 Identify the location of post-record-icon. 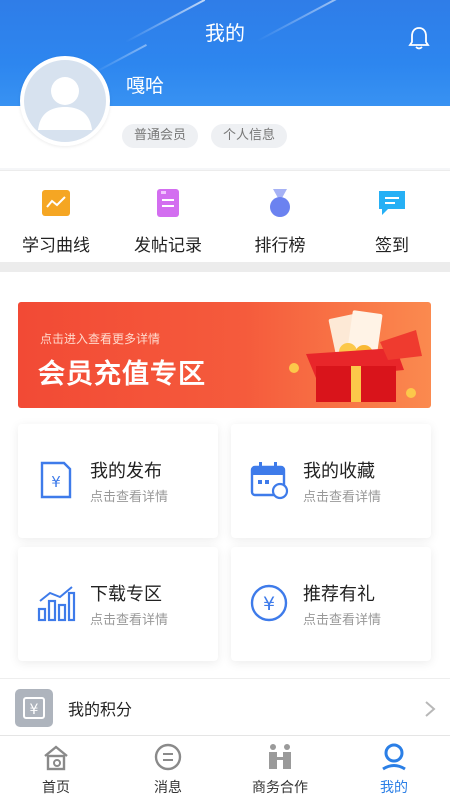
(168, 203).